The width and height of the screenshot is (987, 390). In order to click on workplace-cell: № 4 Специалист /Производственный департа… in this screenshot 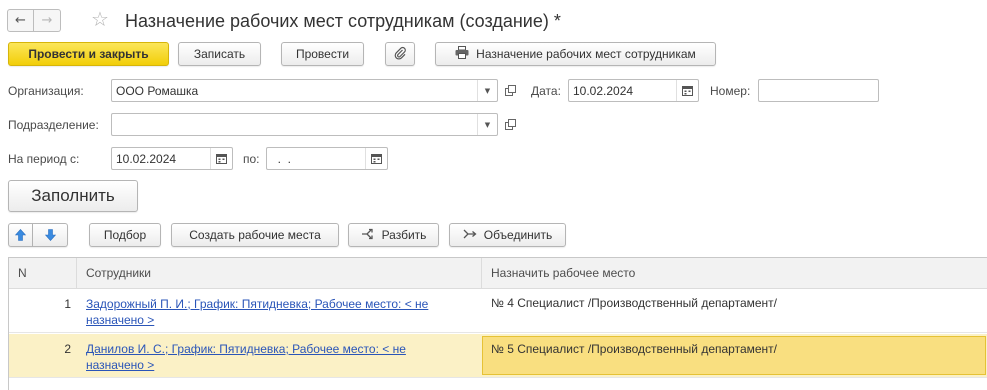, I will do `click(734, 310)`.